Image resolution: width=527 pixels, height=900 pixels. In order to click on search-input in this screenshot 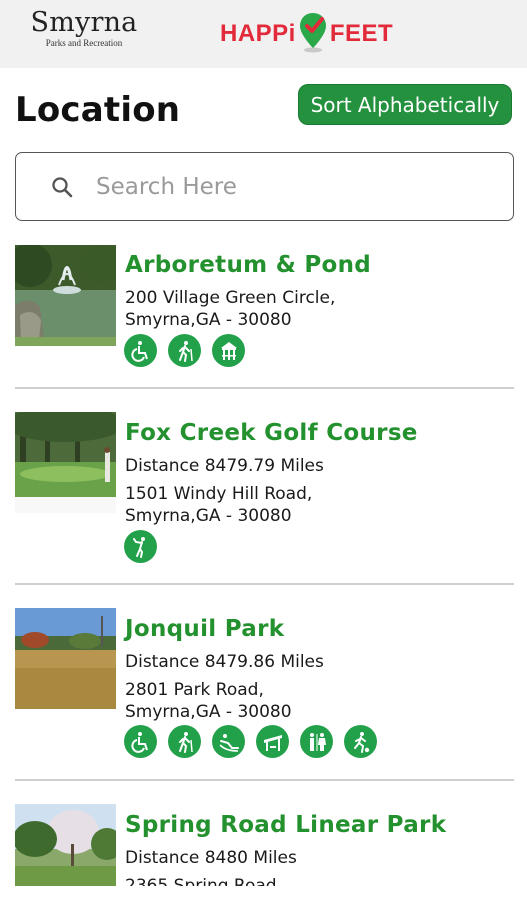, I will do `click(296, 187)`.